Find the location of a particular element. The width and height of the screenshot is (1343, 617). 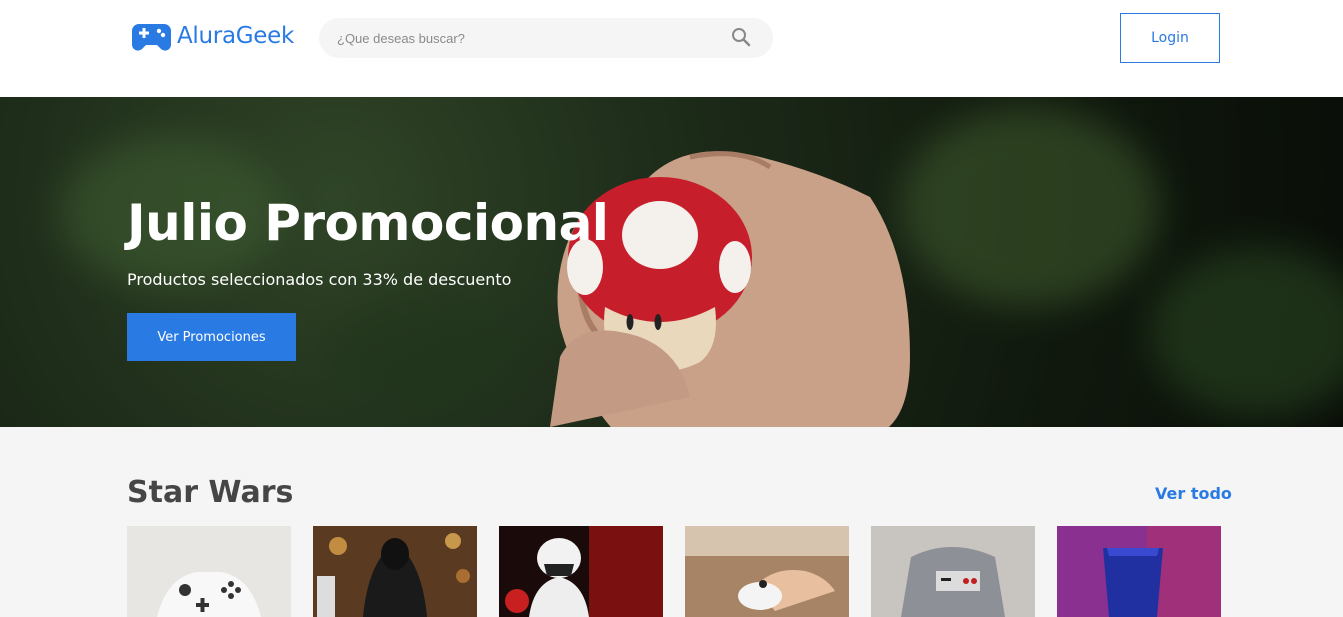

mushroom-hand-image is located at coordinates (730, 289).